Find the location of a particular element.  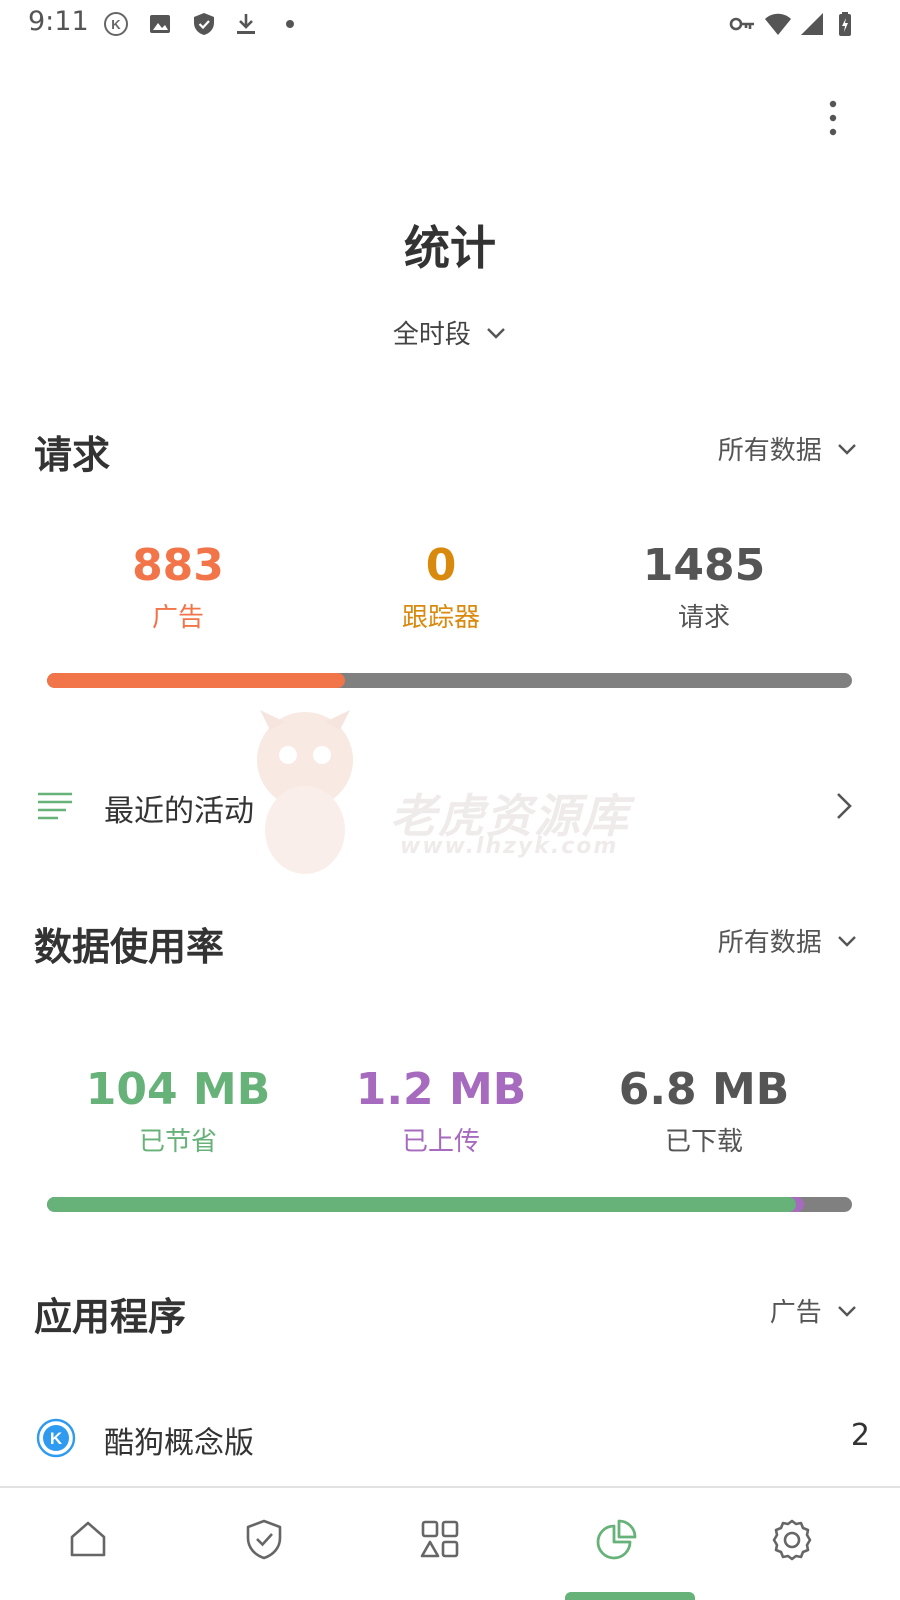

app-name: 酷狗概念版 is located at coordinates (179, 1443).